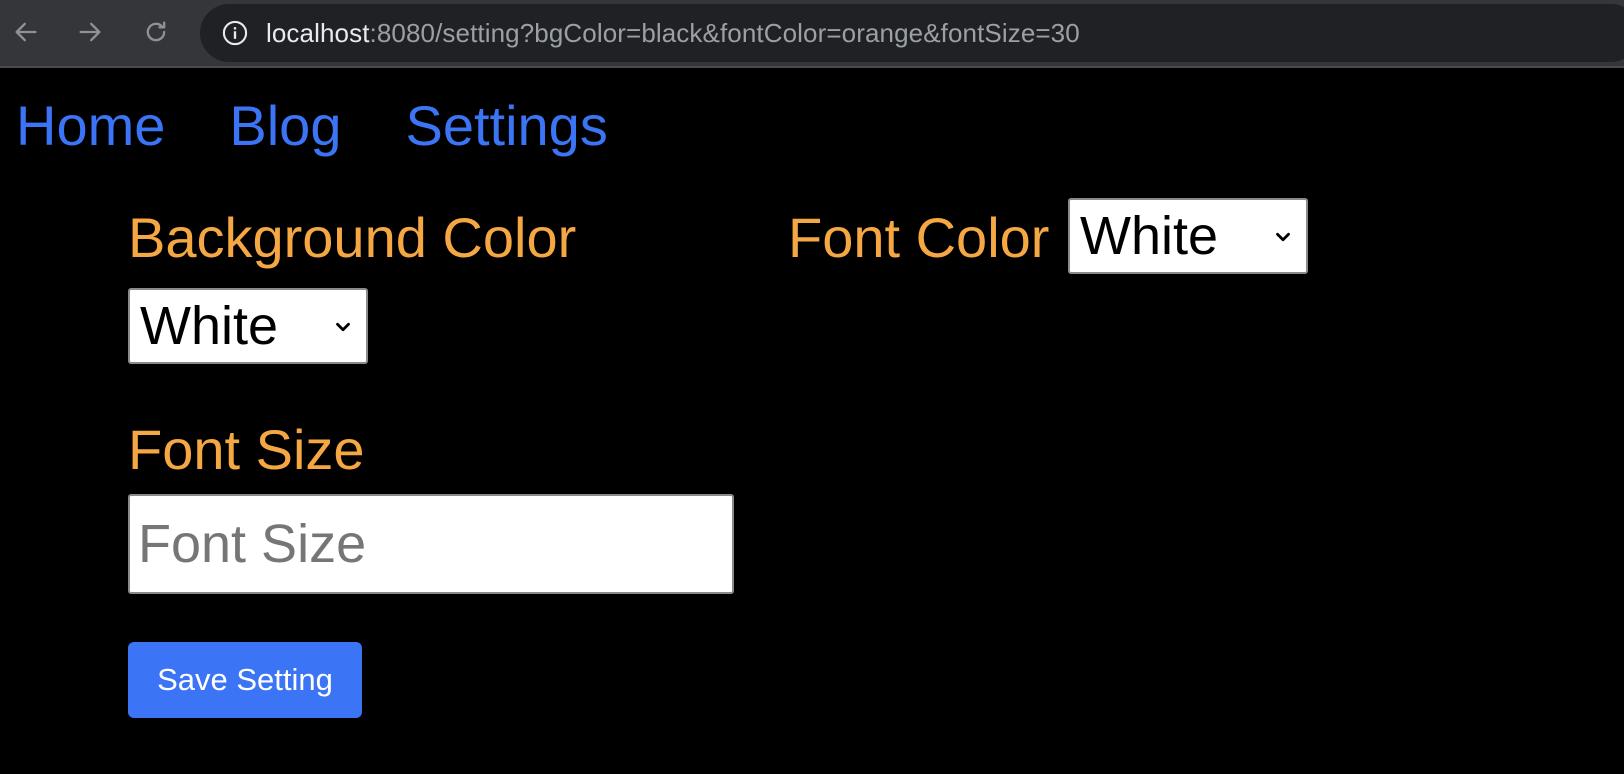  Describe the element at coordinates (246, 449) in the screenshot. I see `font-size-label: Font Size` at that location.